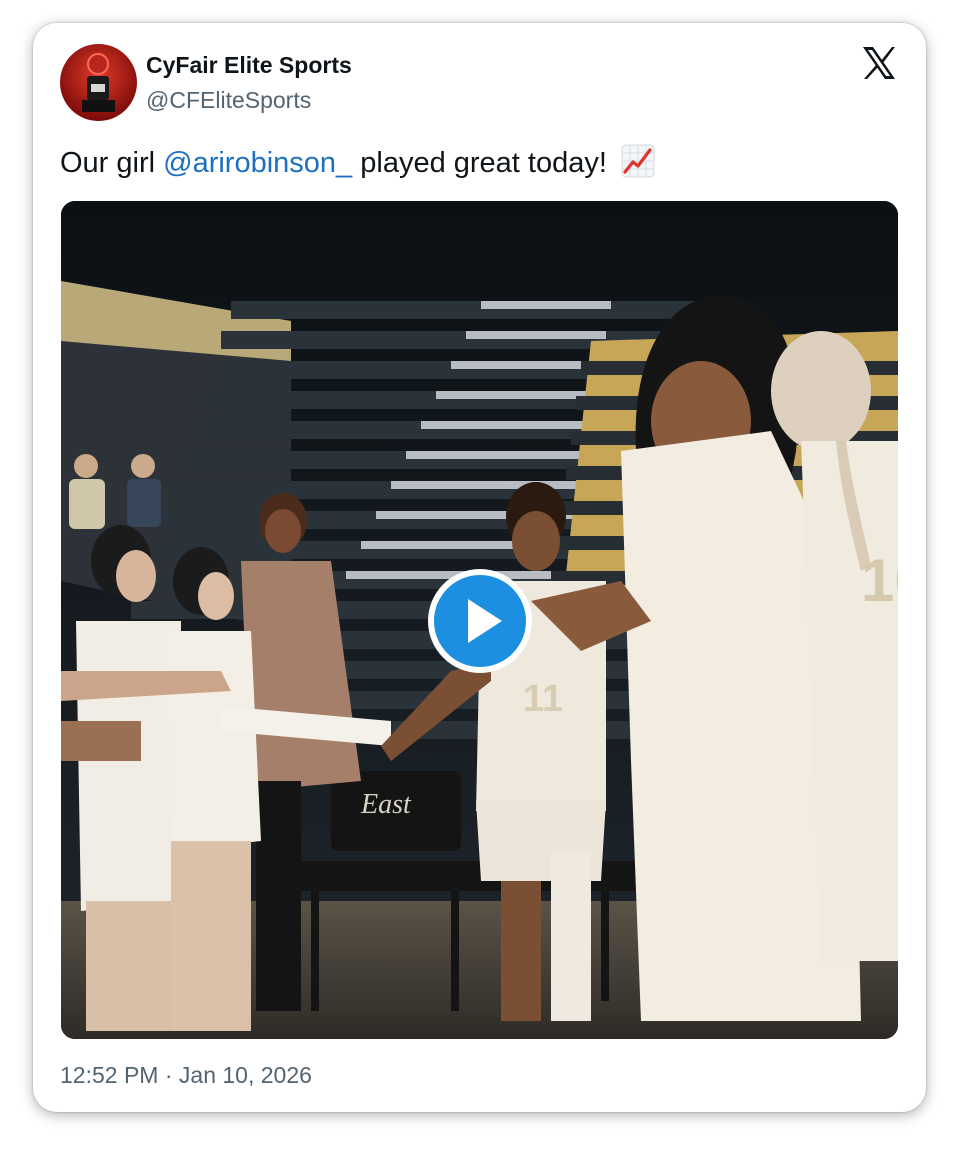  I want to click on play-icon, so click(480, 621).